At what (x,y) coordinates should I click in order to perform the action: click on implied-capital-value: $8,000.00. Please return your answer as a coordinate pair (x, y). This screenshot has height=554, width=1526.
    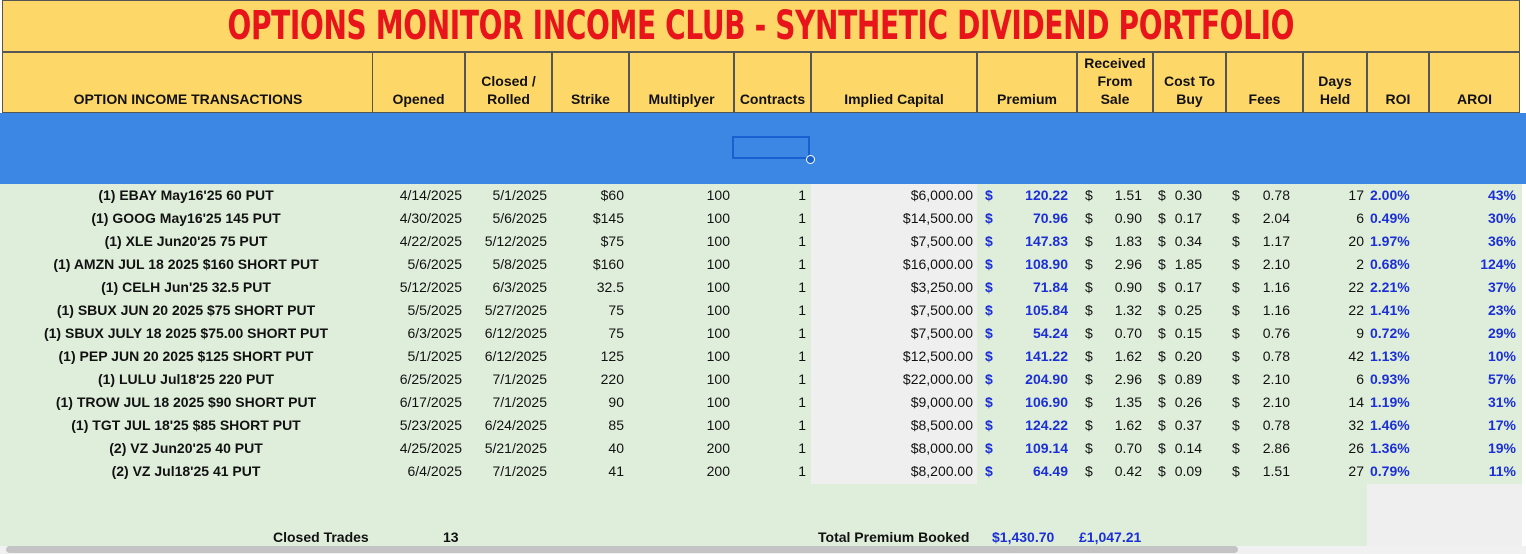
    Looking at the image, I should click on (892, 448).